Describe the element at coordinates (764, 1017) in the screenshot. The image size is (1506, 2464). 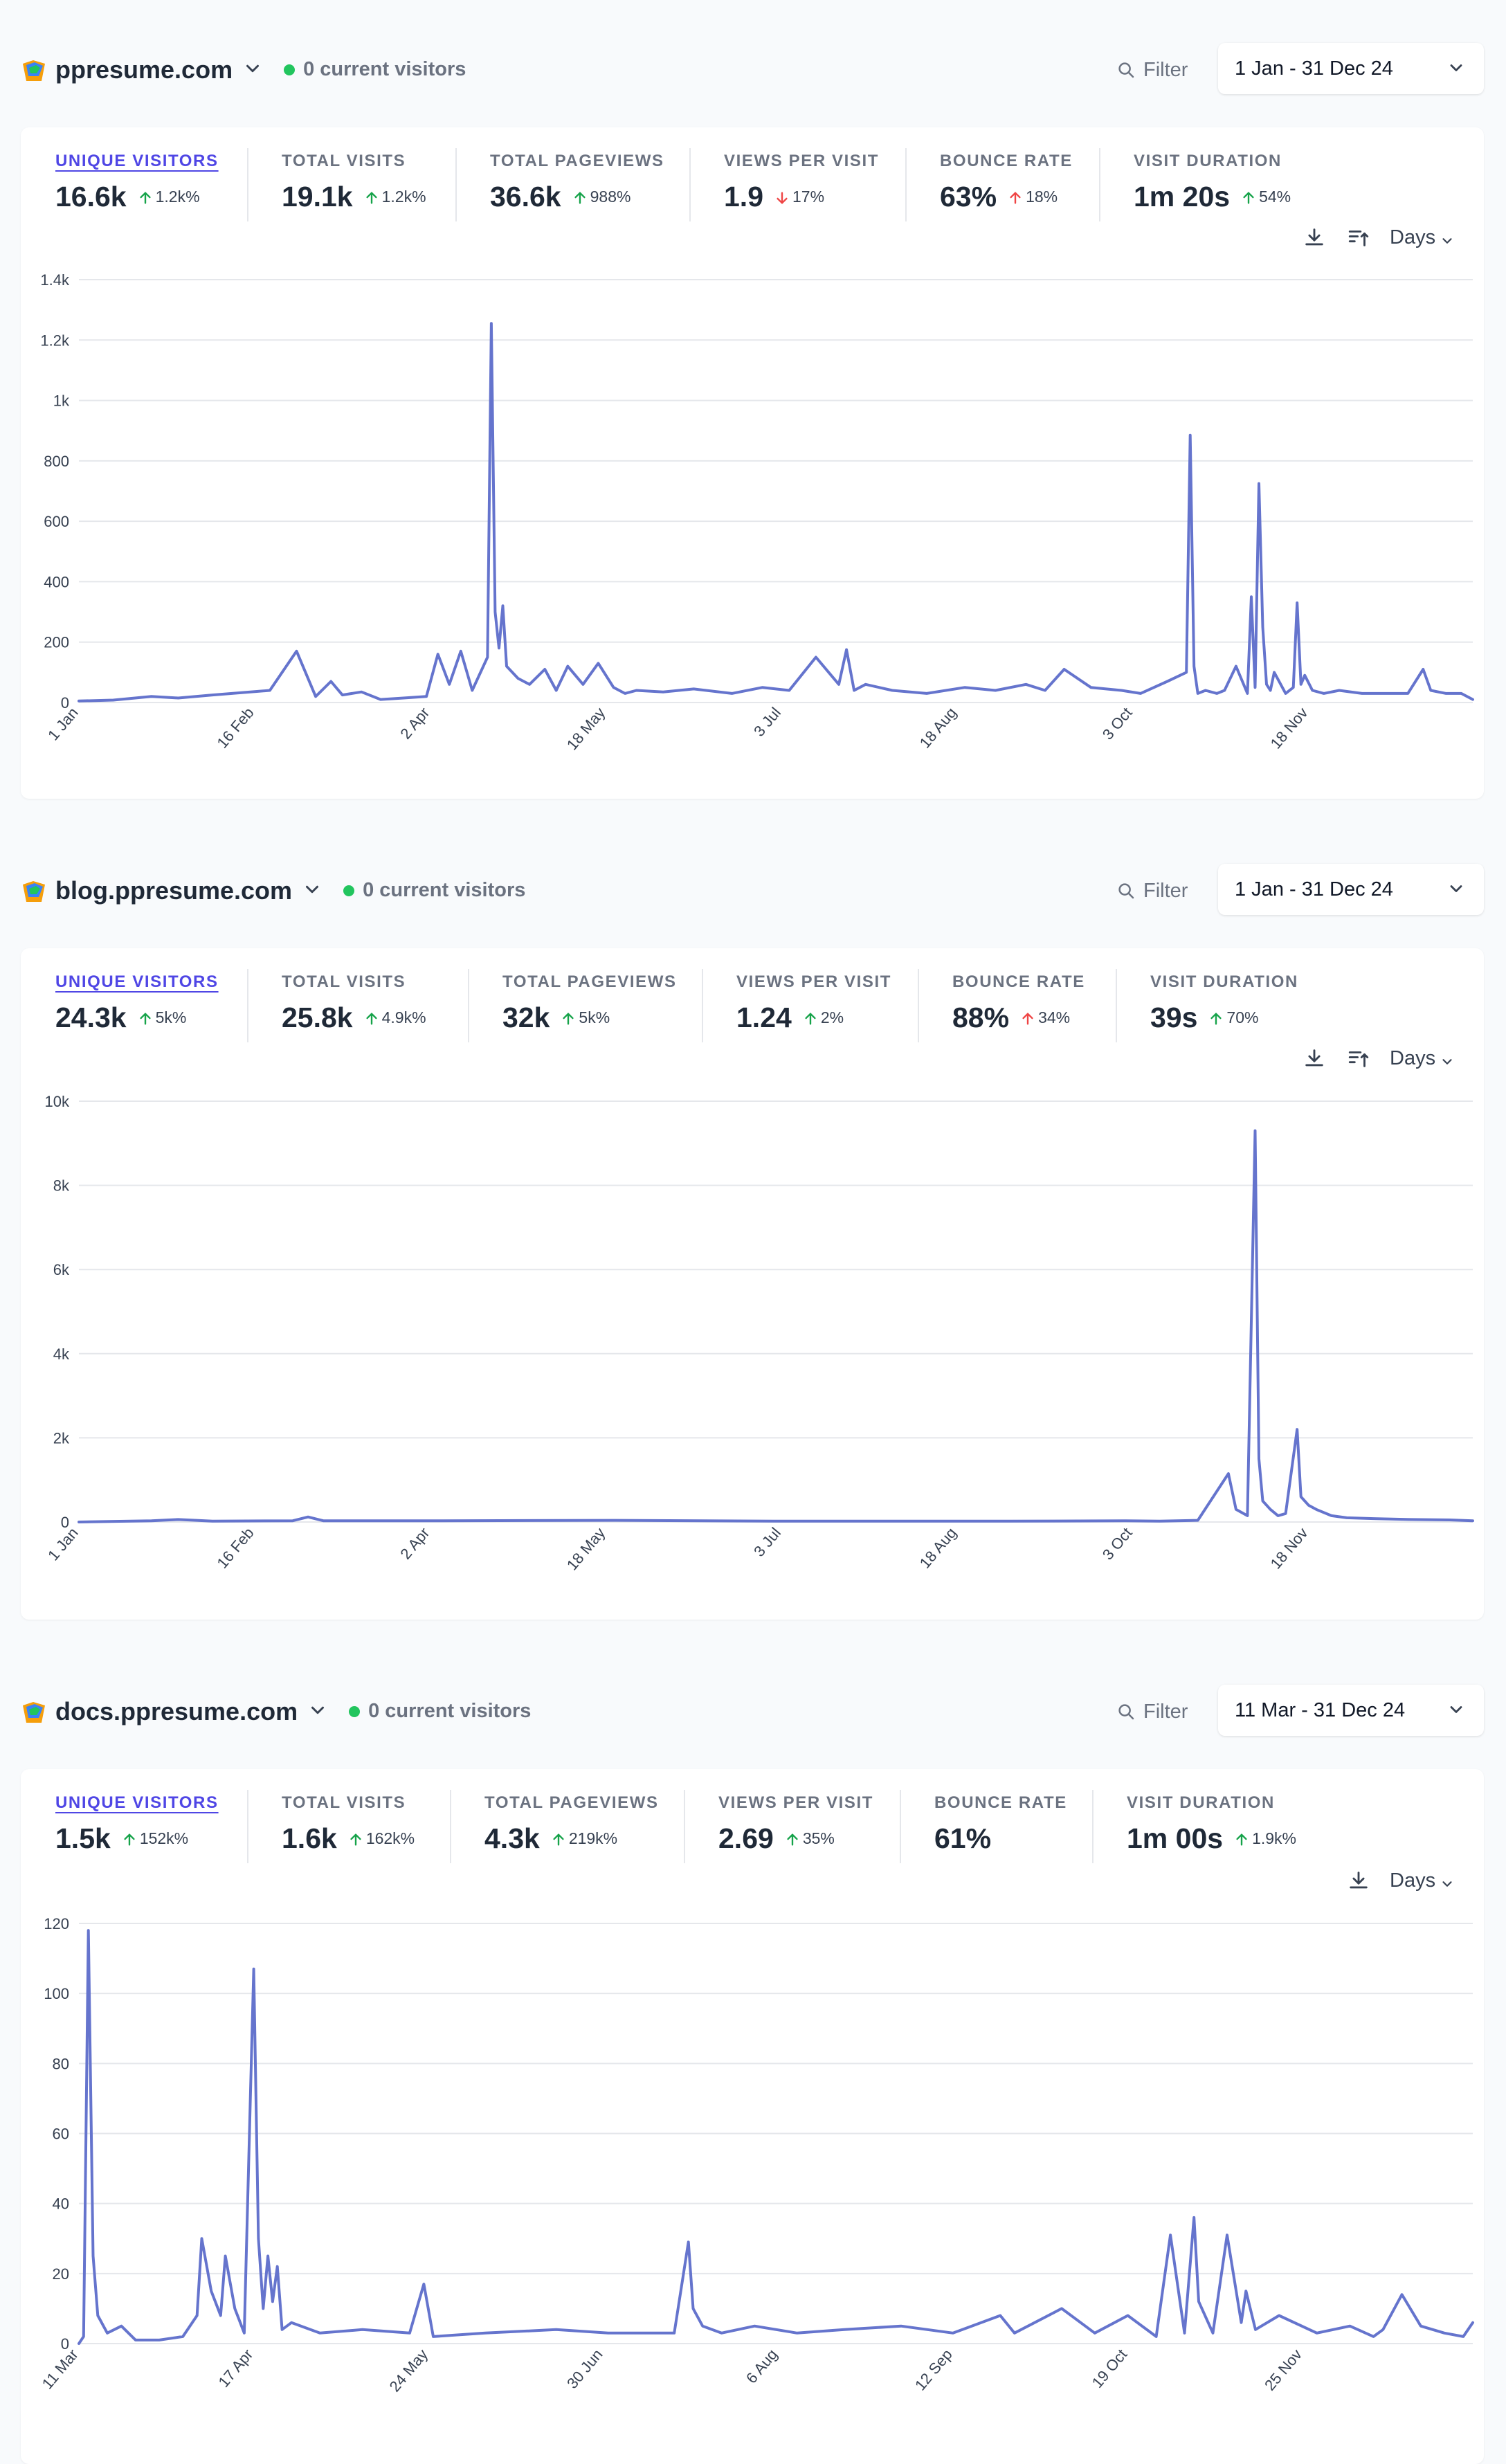
I see `metric-value: 1.24` at that location.